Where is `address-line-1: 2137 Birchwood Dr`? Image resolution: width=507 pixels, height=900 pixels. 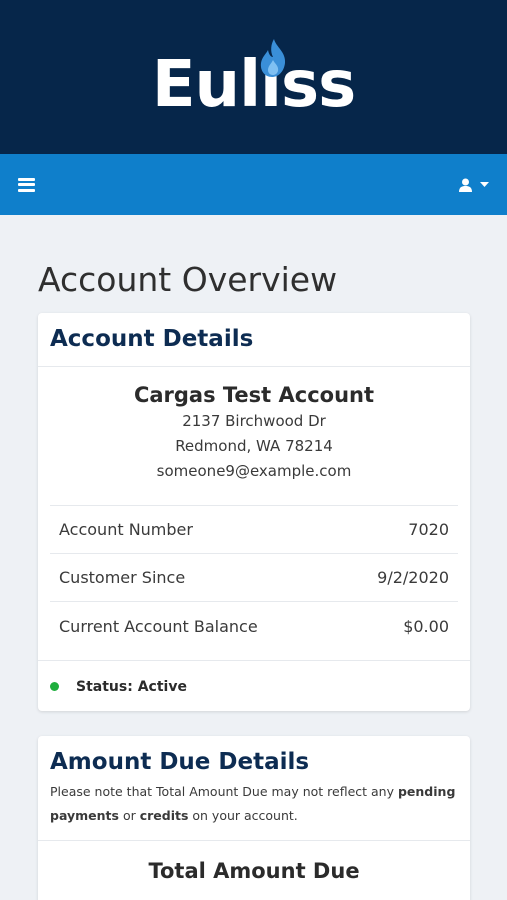 address-line-1: 2137 Birchwood Dr is located at coordinates (254, 421).